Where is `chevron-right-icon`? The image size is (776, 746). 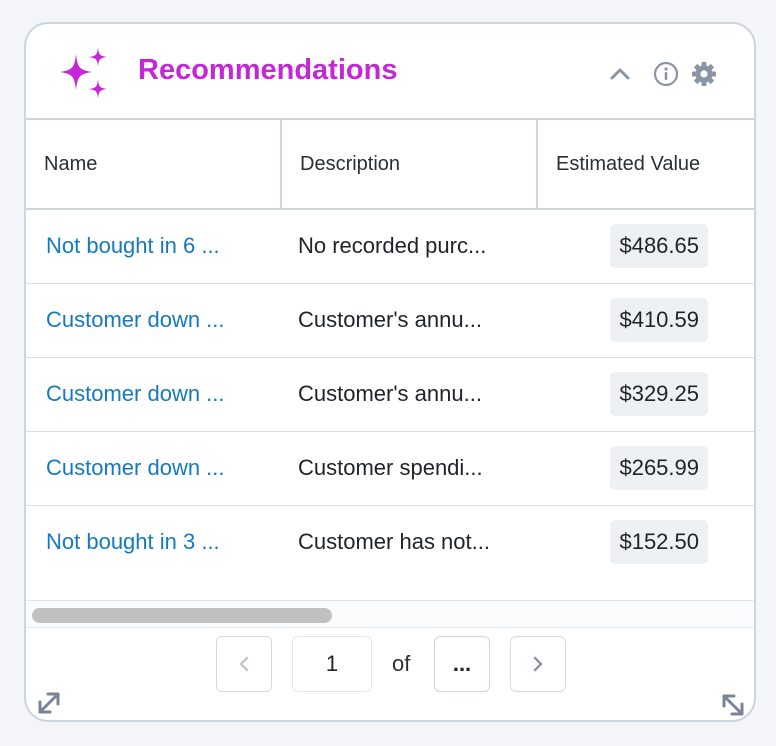
chevron-right-icon is located at coordinates (538, 664).